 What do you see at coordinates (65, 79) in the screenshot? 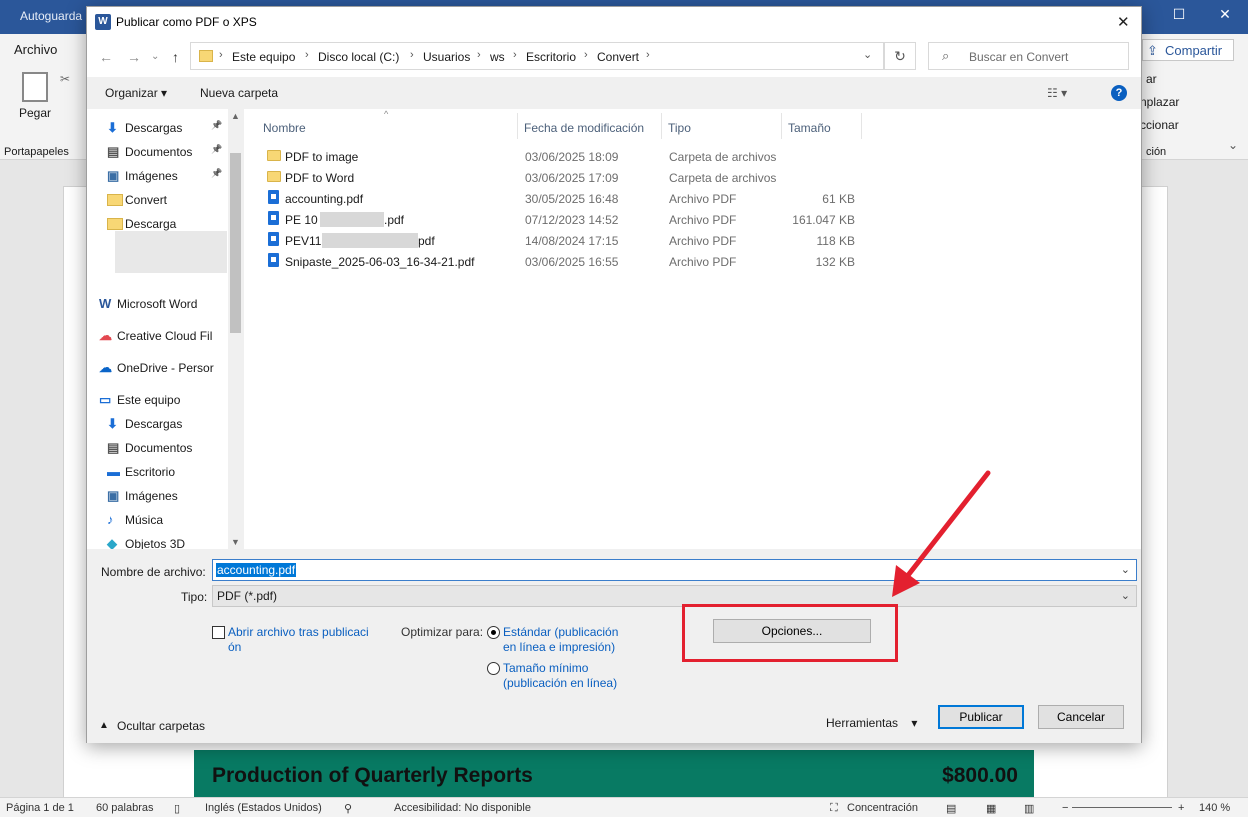
I see `cut-icon: ✂` at bounding box center [65, 79].